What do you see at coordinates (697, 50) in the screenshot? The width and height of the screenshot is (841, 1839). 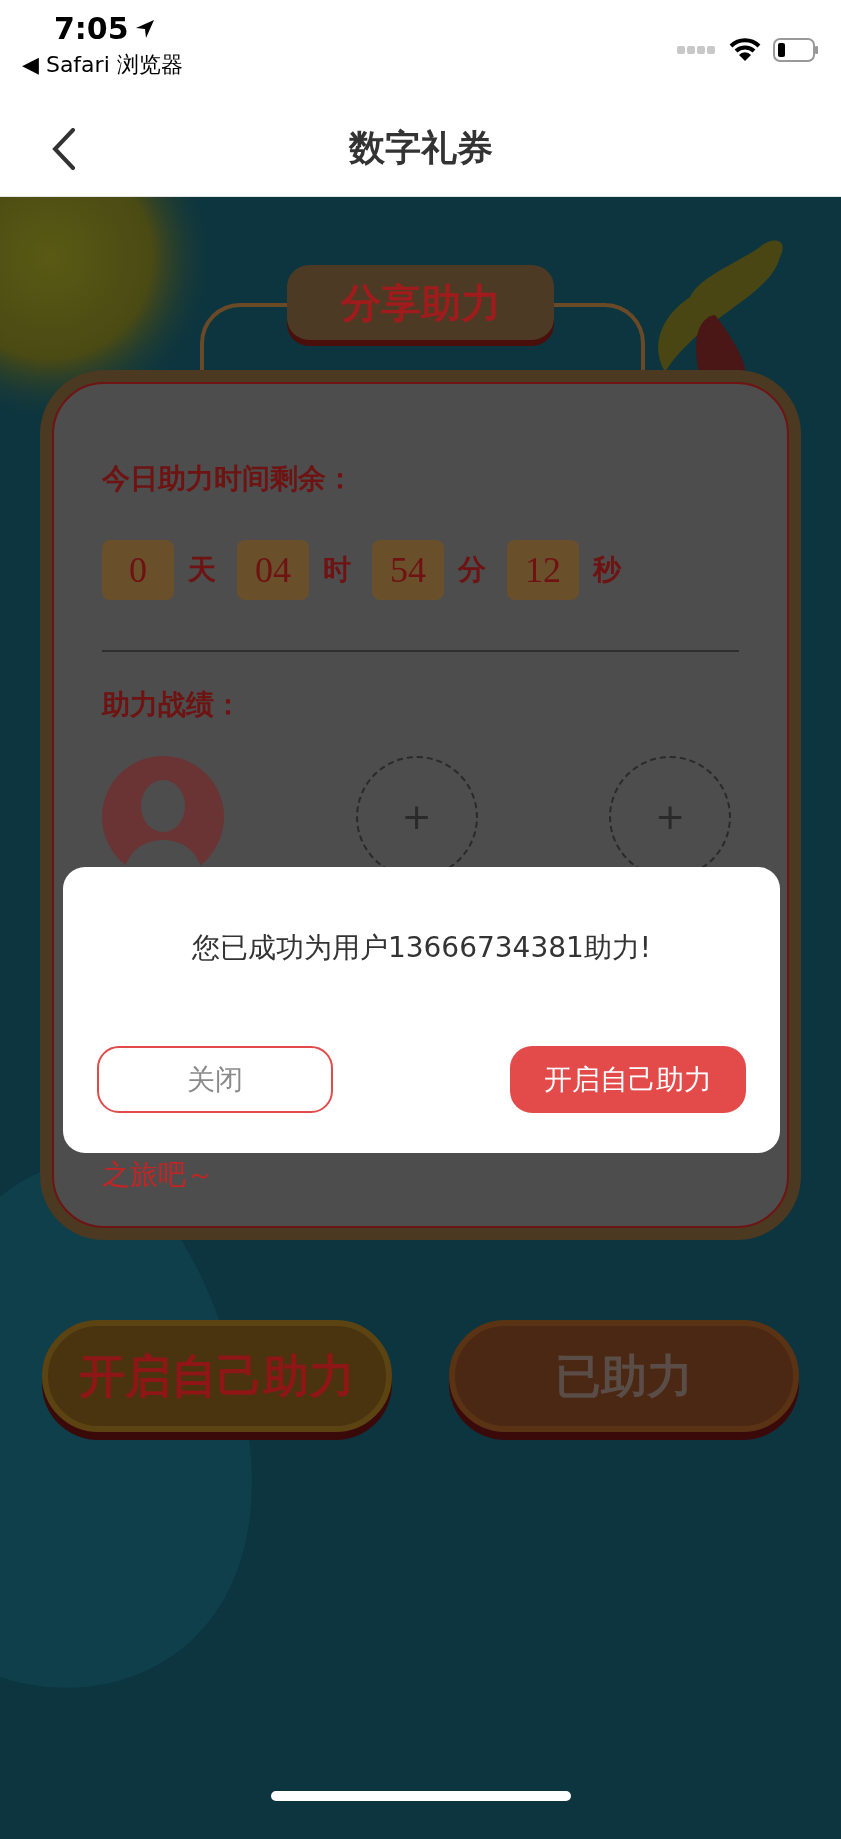 I see `signal-icon` at bounding box center [697, 50].